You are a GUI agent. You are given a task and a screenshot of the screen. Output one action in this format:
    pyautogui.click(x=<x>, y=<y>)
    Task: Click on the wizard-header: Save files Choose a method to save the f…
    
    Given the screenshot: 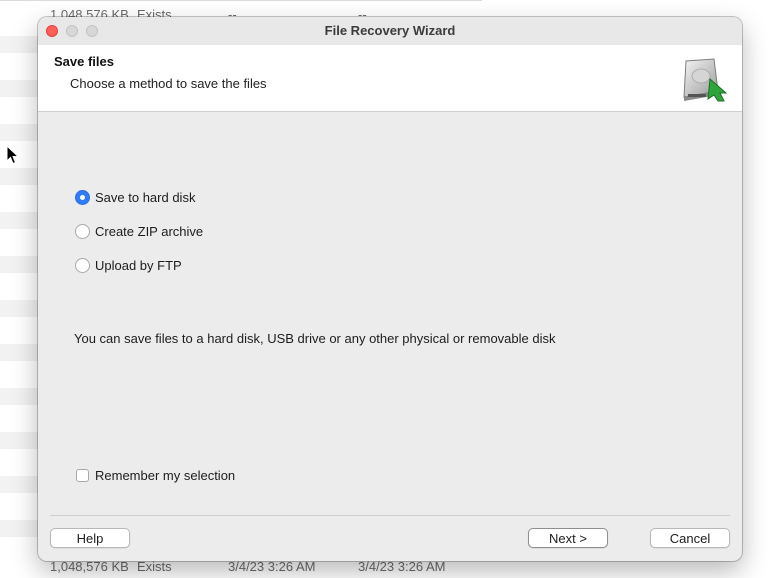 What is the action you would take?
    pyautogui.click(x=390, y=78)
    